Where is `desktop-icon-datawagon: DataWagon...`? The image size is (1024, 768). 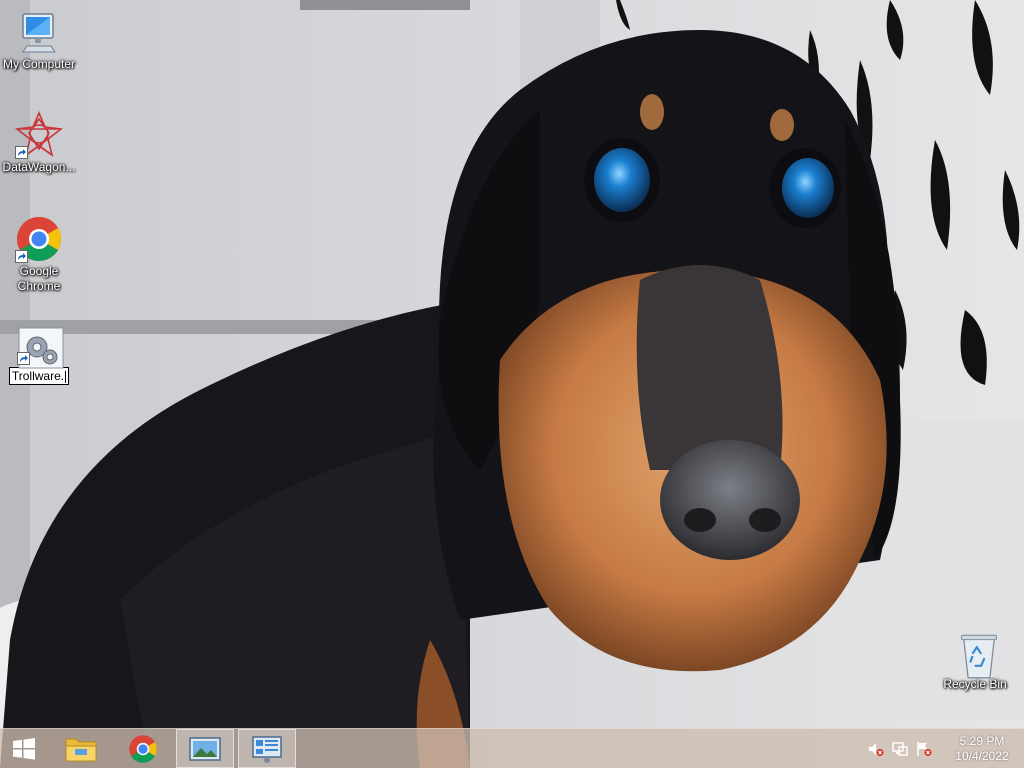
desktop-icon-datawagon: DataWagon... is located at coordinates (39, 143).